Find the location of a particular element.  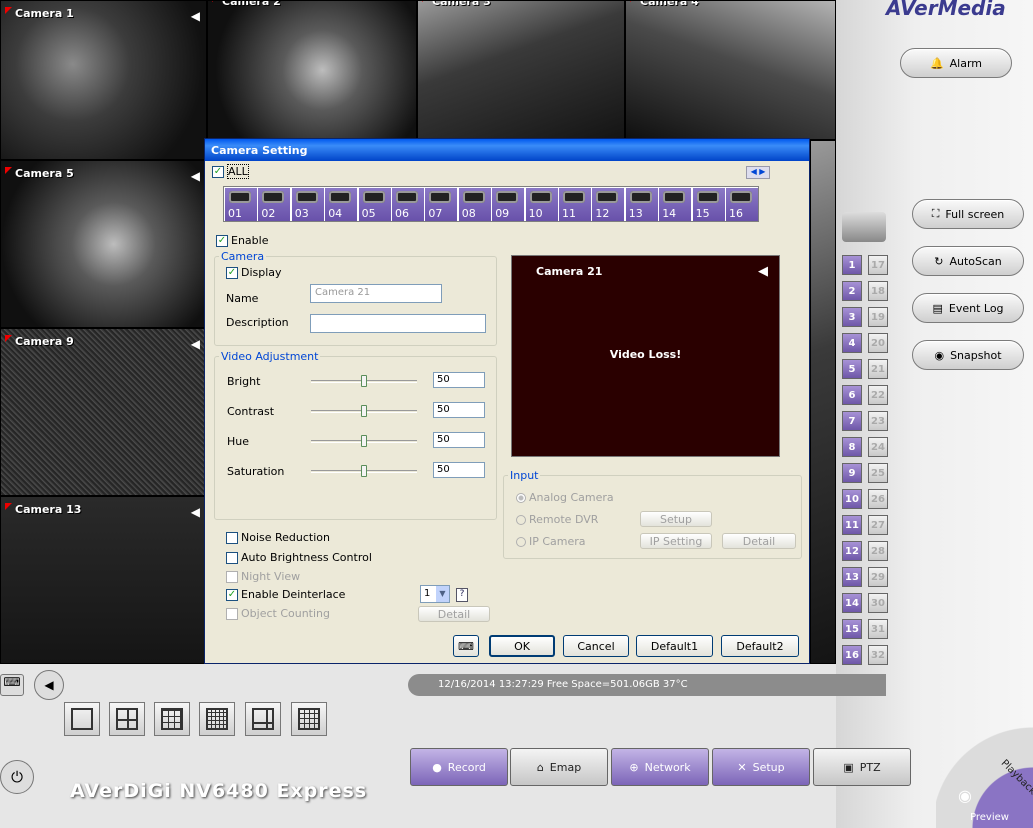

camera-select-13: 13 is located at coordinates (641, 204).